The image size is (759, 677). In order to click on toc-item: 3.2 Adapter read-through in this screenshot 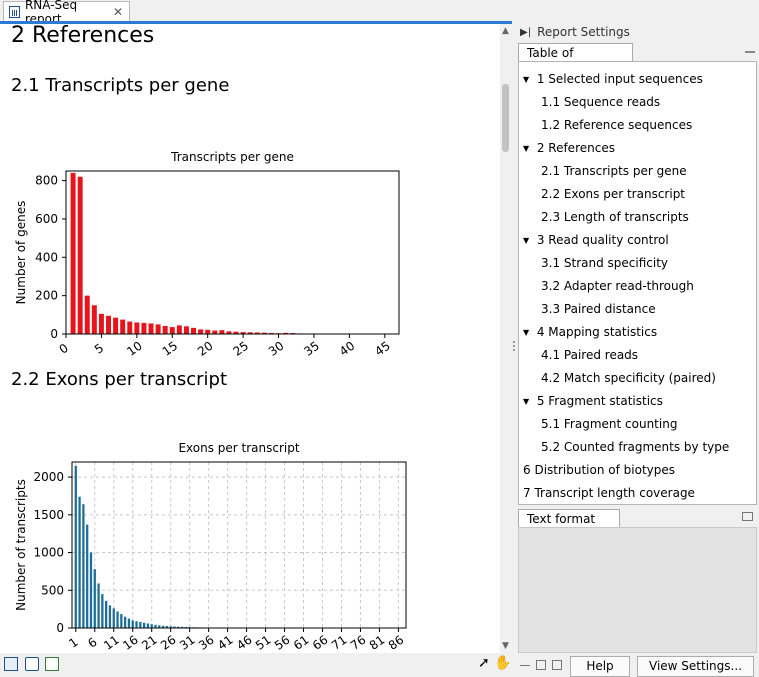, I will do `click(617, 286)`.